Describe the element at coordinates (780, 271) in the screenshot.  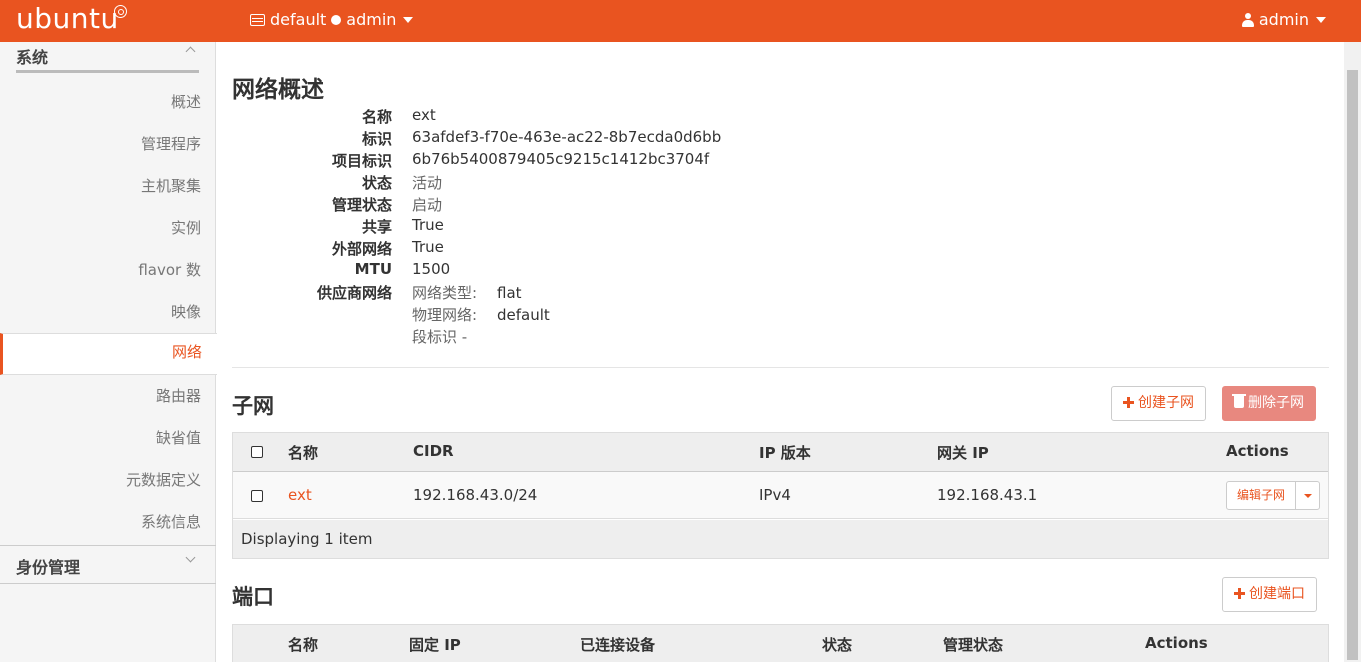
I see `detail-row-mtu: MTU 1500` at that location.